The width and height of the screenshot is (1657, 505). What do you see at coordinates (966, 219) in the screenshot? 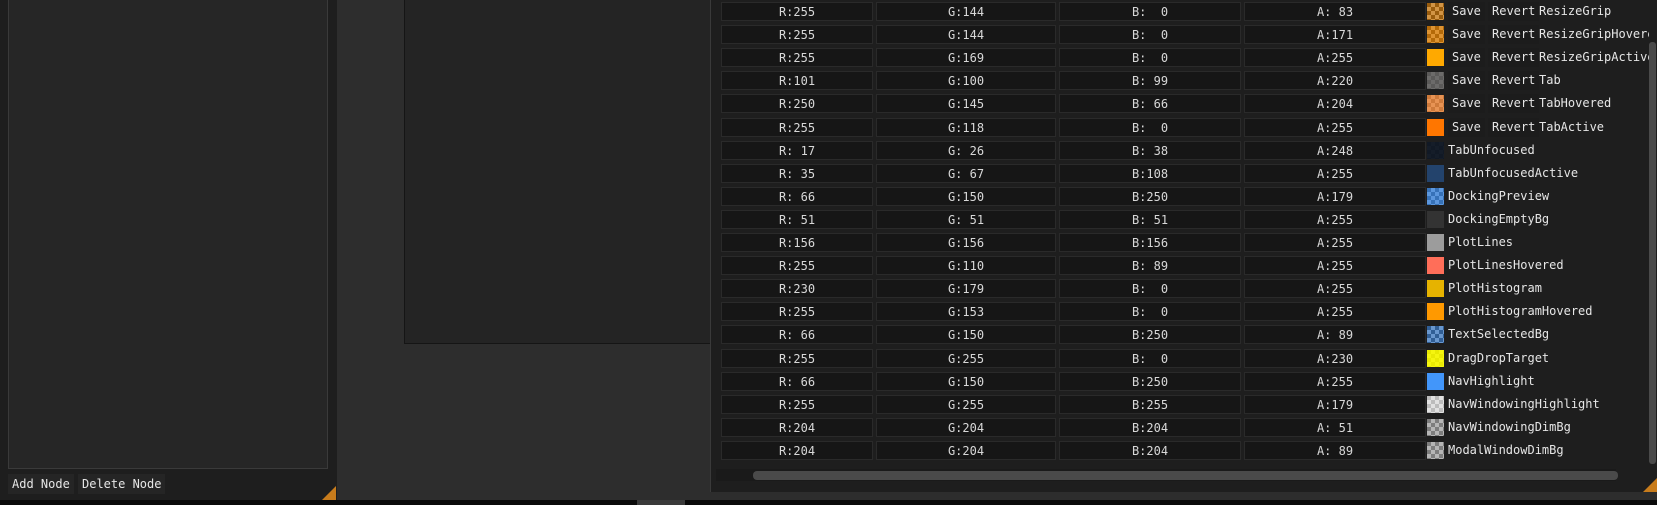
I see `green-channel-field: G: 51` at bounding box center [966, 219].